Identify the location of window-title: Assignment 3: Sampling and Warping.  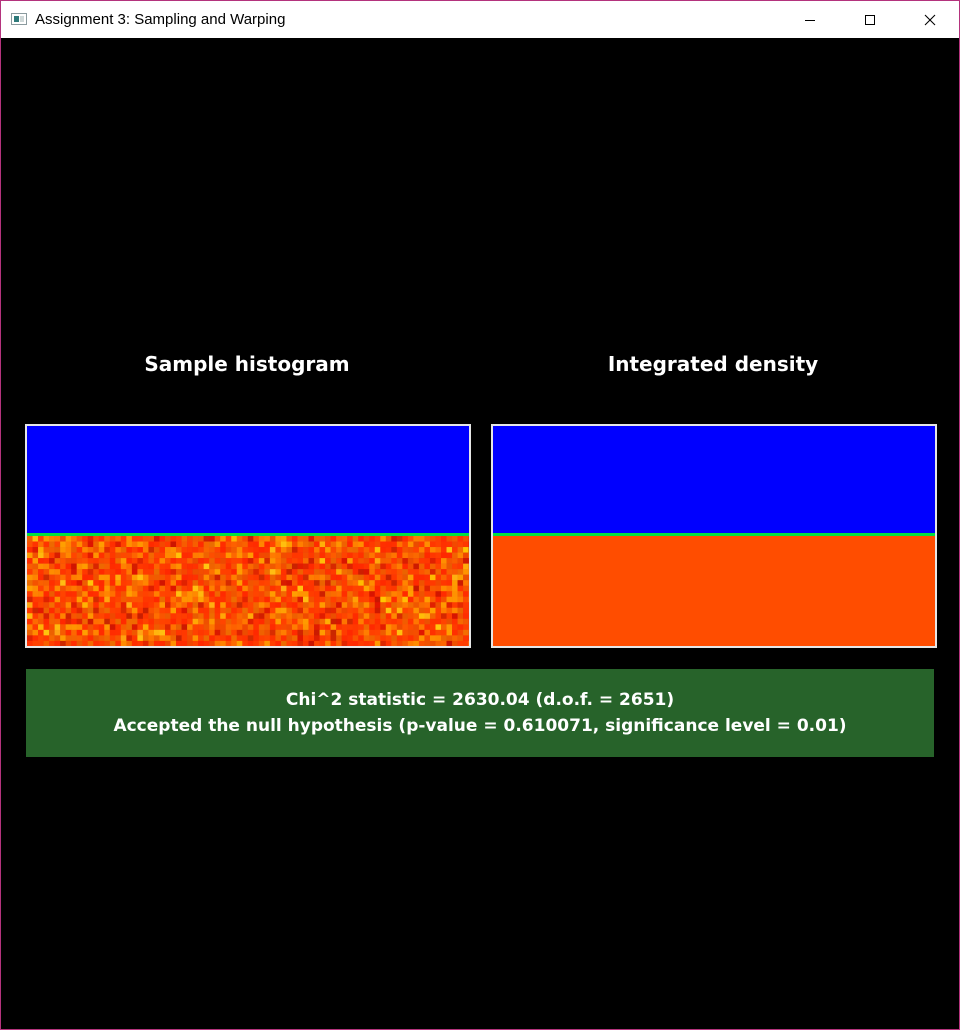
(160, 19).